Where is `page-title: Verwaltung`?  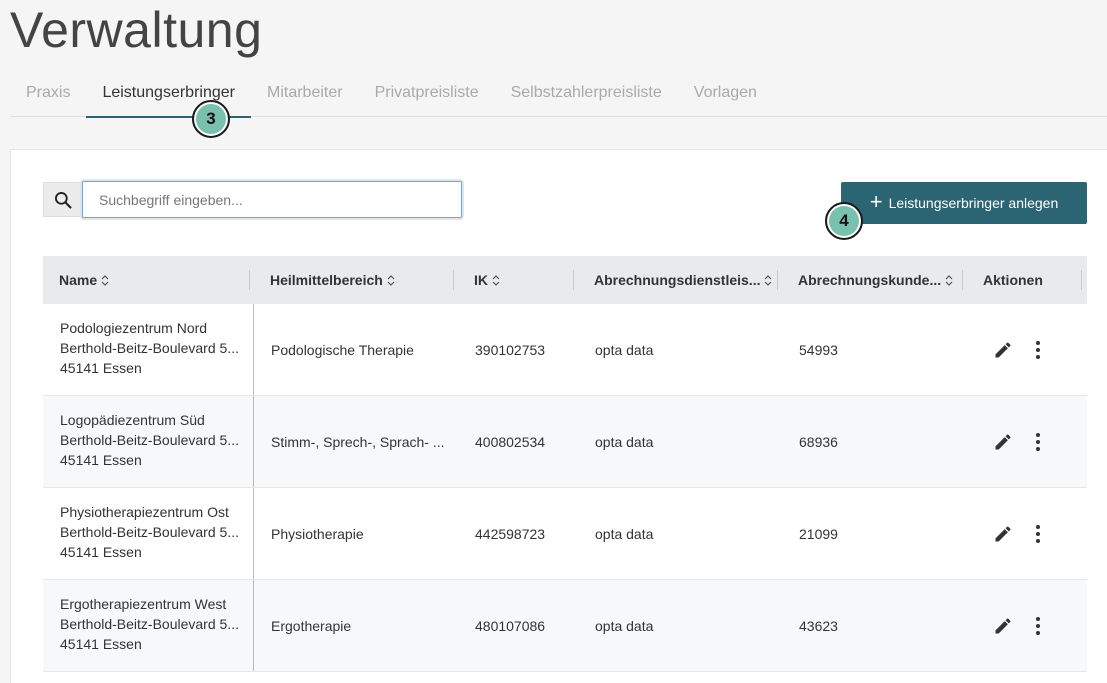 page-title: Verwaltung is located at coordinates (136, 30).